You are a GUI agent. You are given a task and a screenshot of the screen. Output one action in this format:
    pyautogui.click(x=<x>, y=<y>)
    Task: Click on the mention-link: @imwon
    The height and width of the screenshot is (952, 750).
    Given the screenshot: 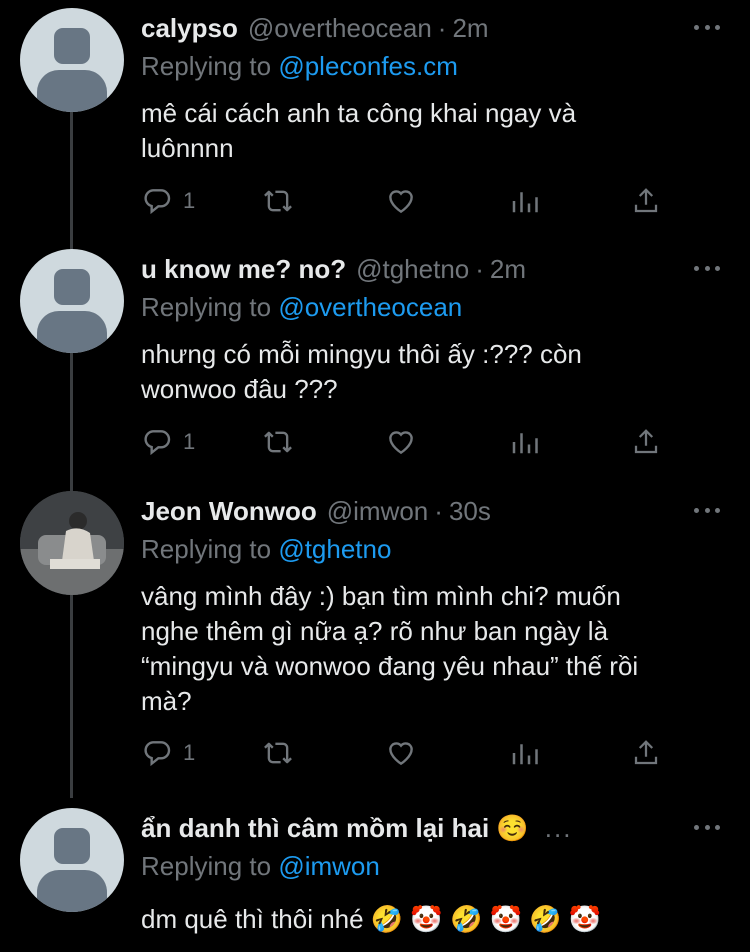 What is the action you would take?
    pyautogui.click(x=329, y=866)
    